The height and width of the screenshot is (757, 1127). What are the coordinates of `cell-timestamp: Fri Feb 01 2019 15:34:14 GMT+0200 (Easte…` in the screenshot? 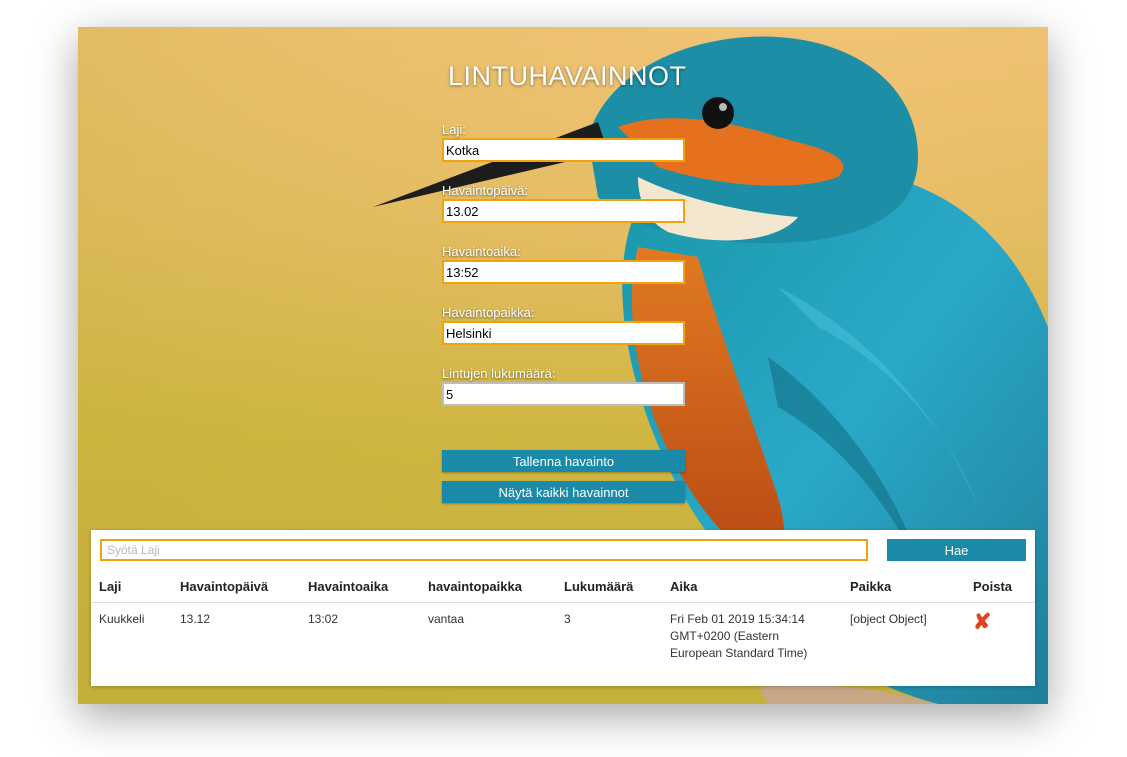 It's located at (739, 636).